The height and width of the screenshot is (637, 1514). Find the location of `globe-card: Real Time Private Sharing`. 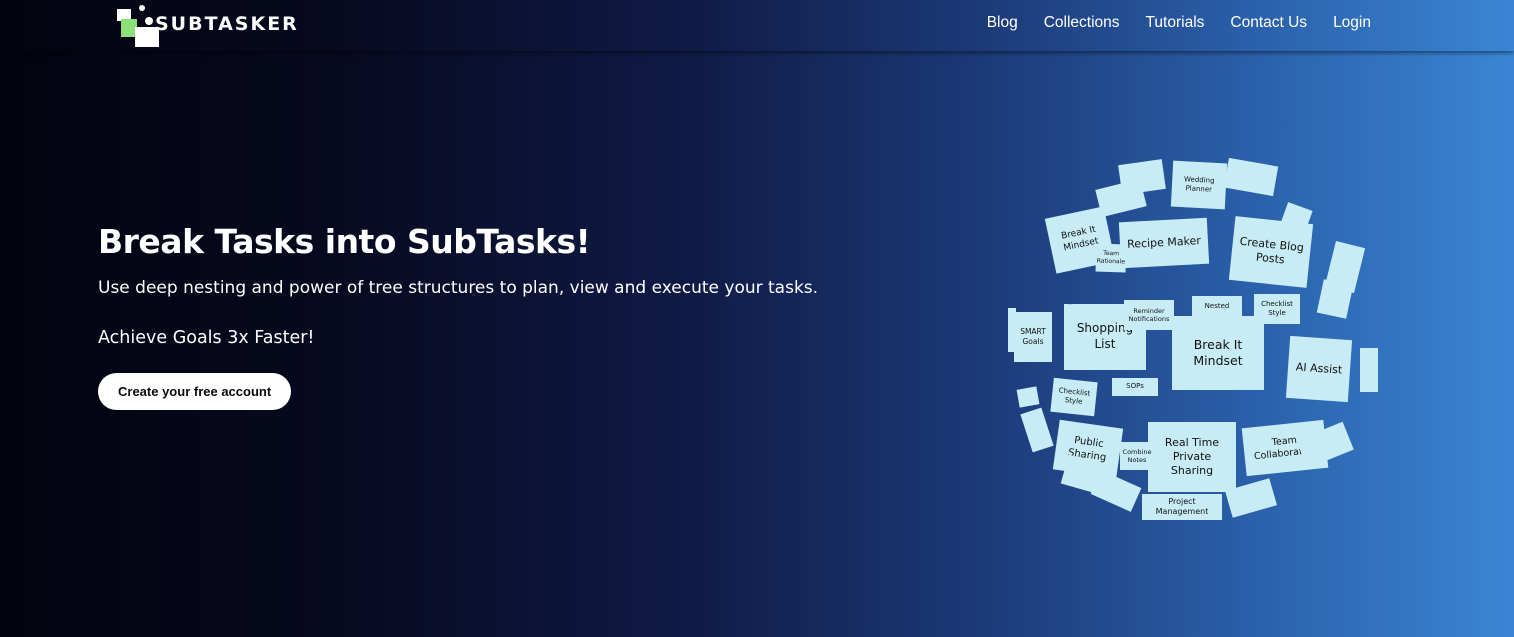

globe-card: Real Time Private Sharing is located at coordinates (1192, 457).